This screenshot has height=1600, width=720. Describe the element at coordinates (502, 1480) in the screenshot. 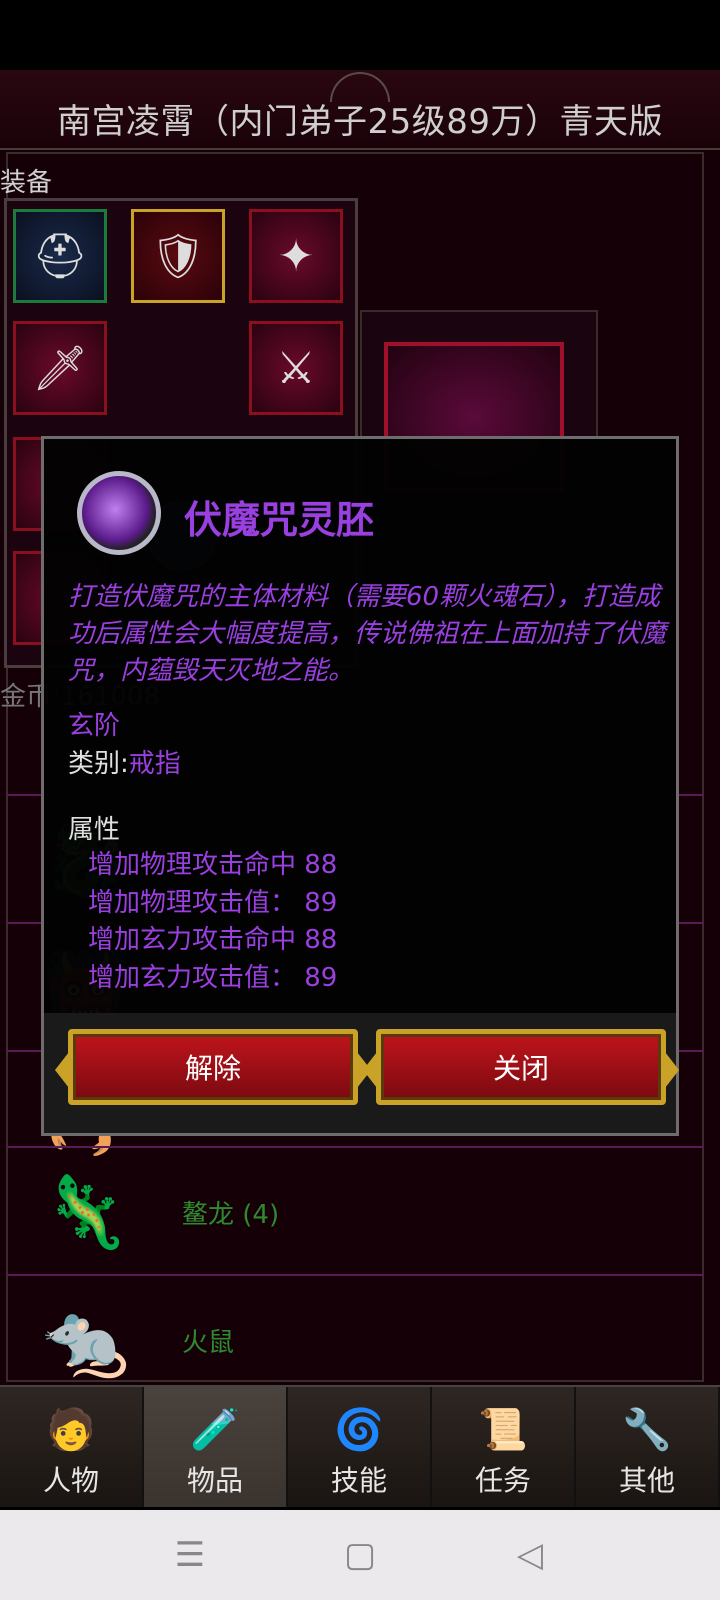

I see `tab-label: 任务` at that location.